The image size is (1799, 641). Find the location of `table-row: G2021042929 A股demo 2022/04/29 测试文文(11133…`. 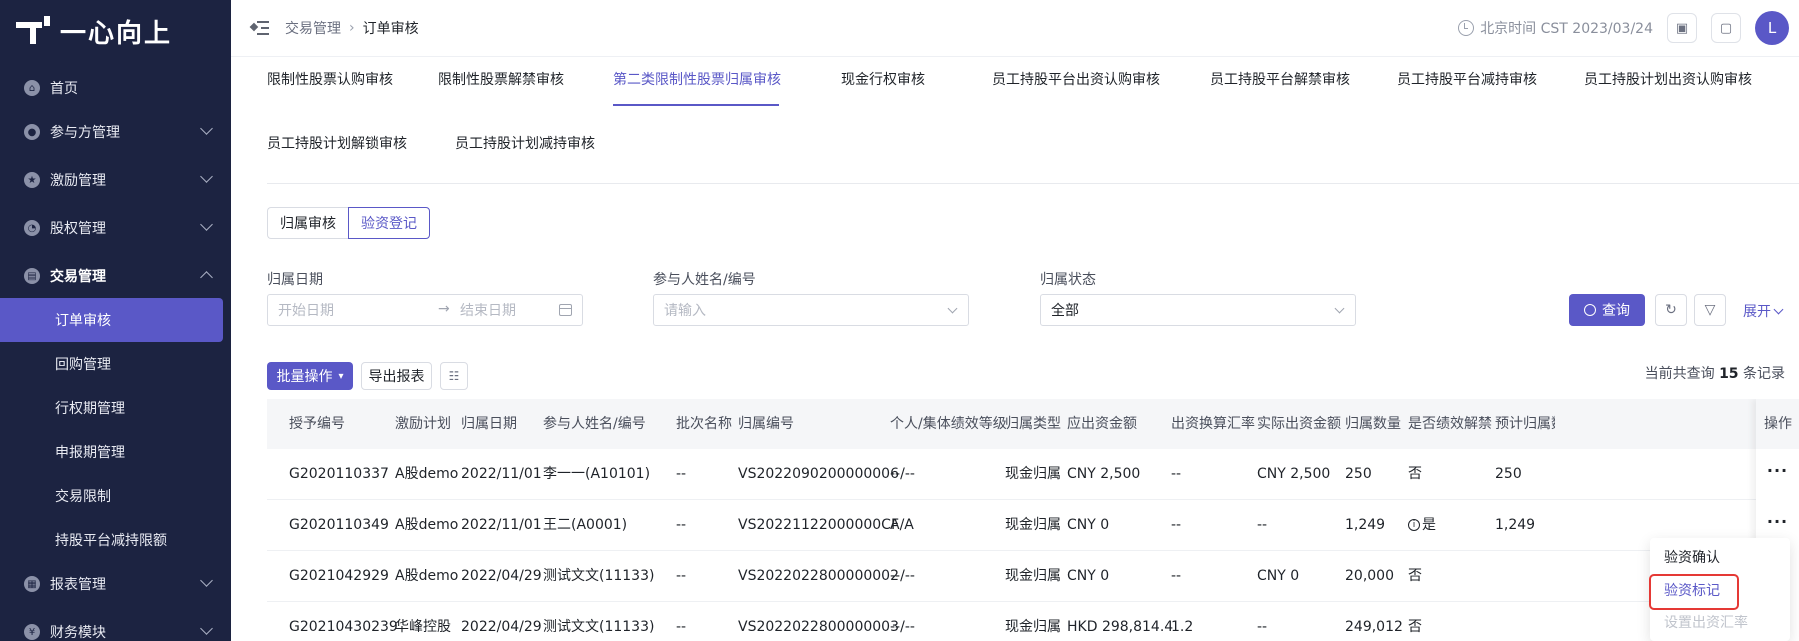

table-row: G2021042929 A股demo 2022/04/29 测试文文(11133… is located at coordinates (1033, 576).